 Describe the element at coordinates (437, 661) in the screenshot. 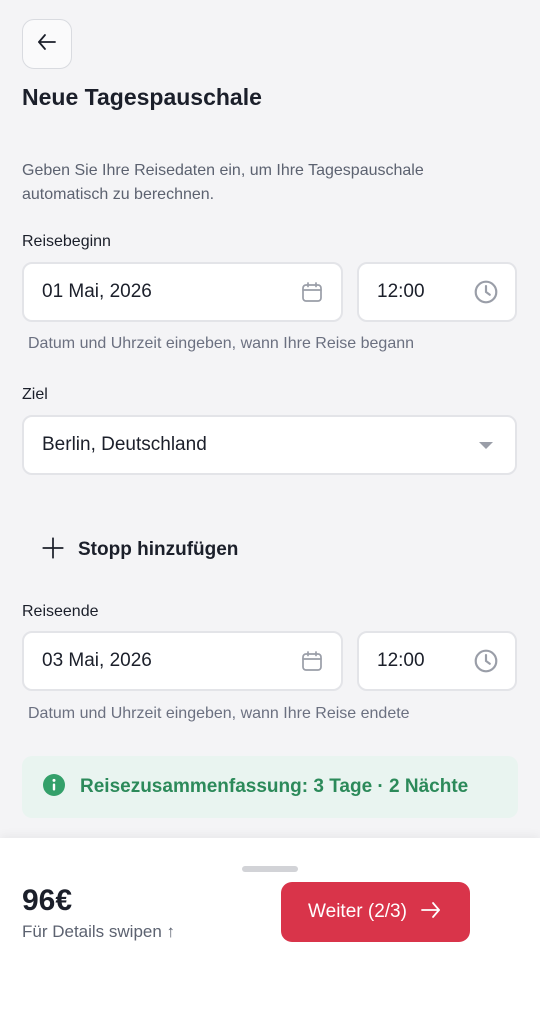

I see `trip-end-time-field: 12:00` at that location.